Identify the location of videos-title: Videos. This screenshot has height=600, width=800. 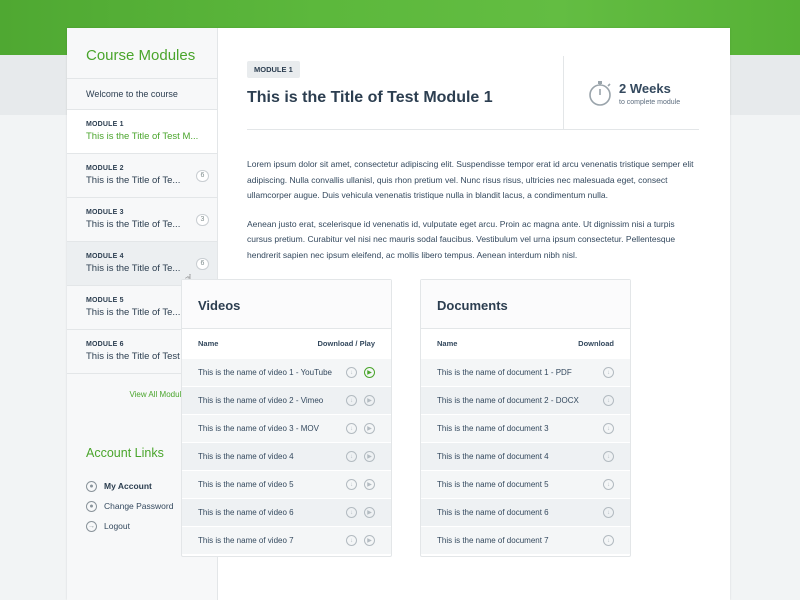
(286, 304).